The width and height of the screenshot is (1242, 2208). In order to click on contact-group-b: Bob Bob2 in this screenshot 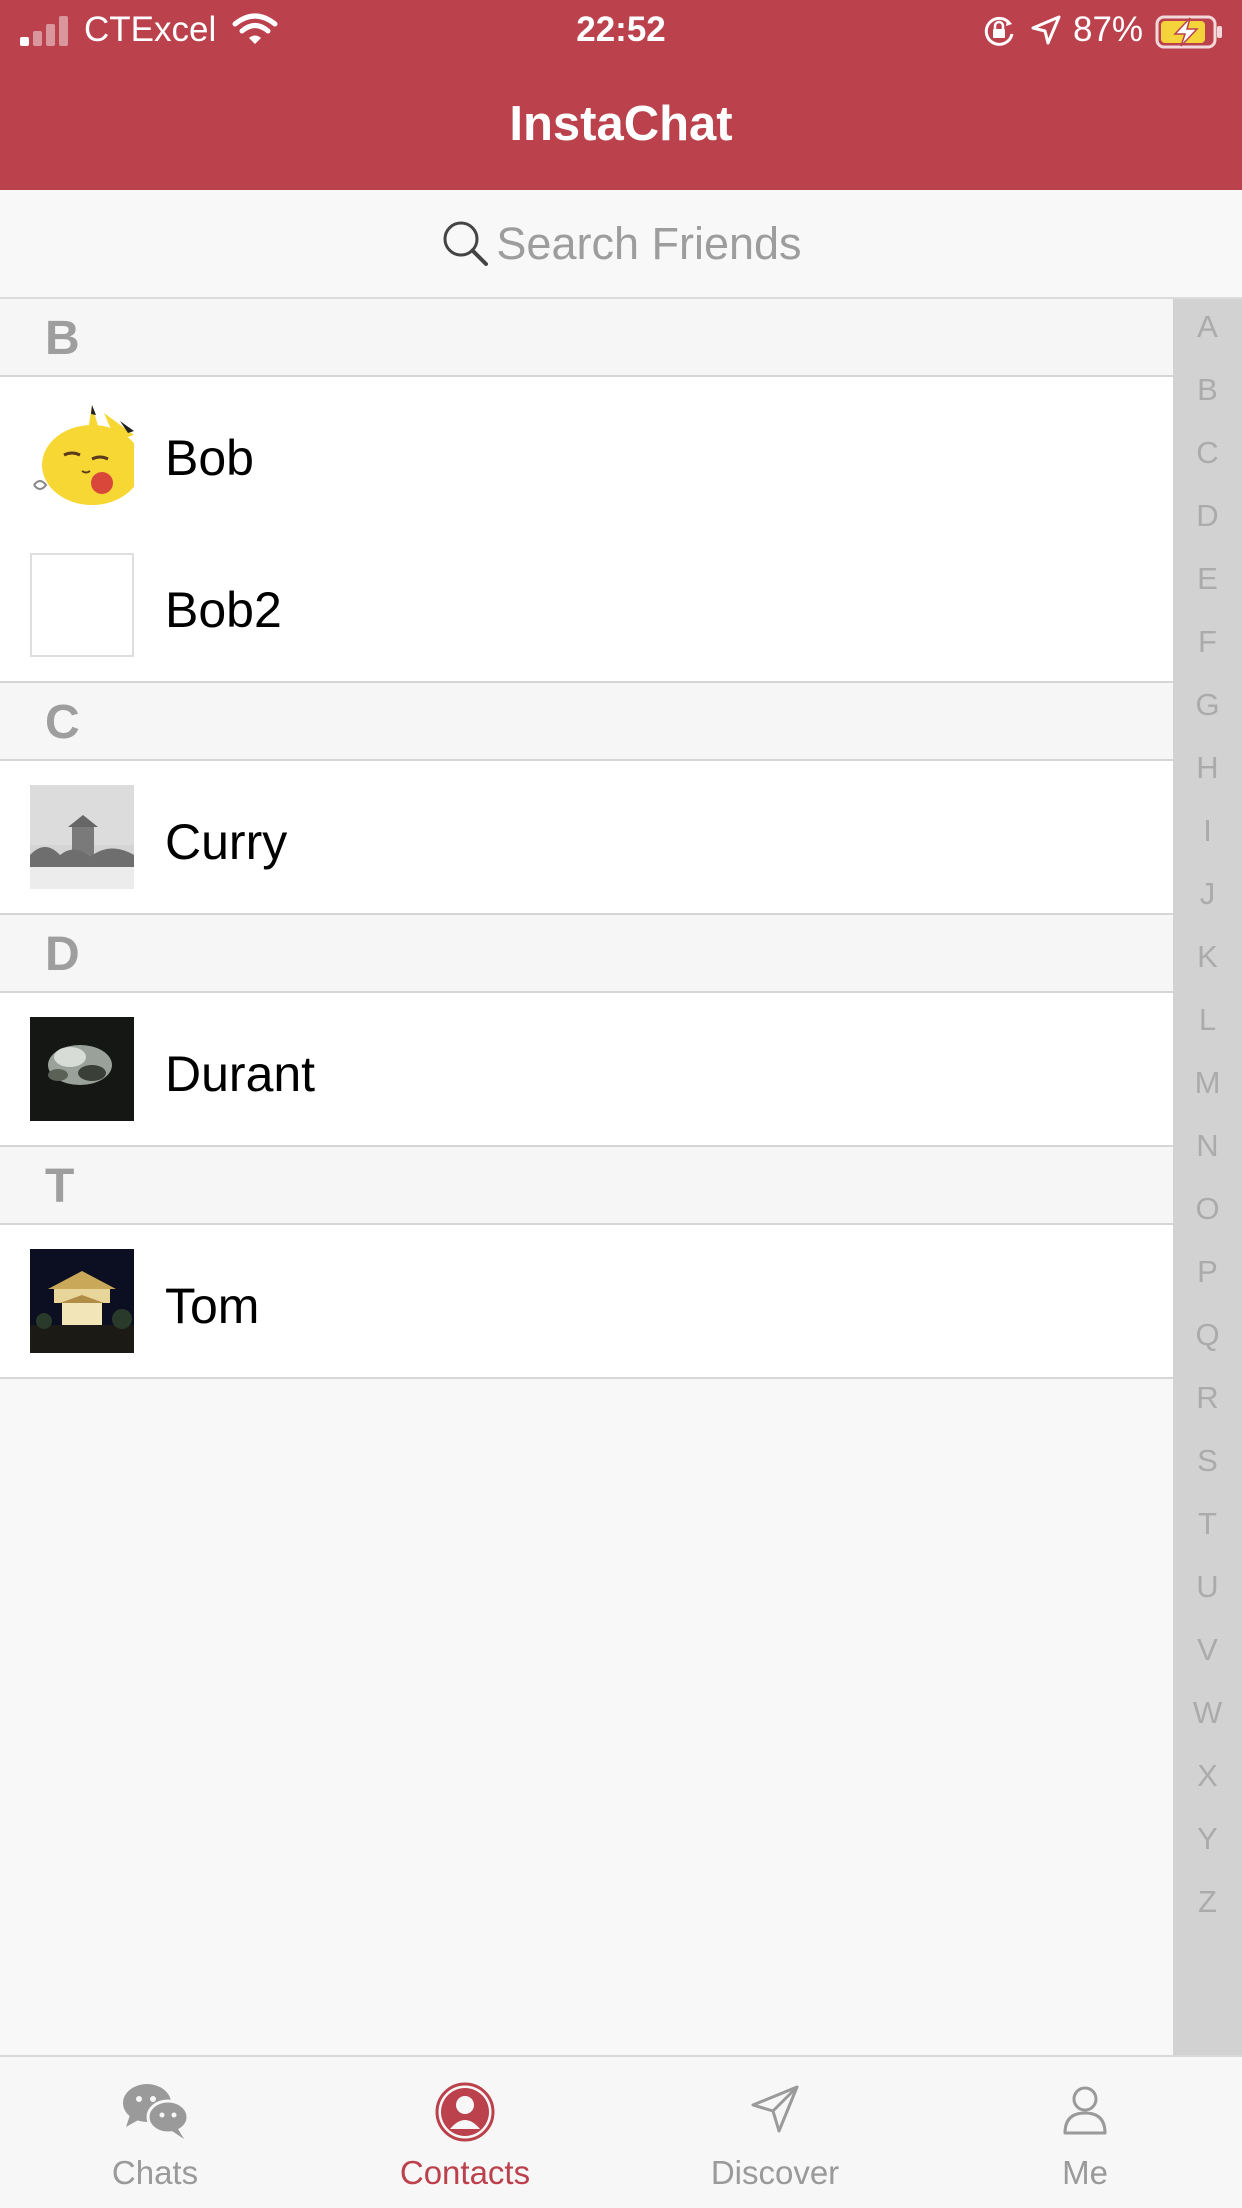, I will do `click(586, 530)`.